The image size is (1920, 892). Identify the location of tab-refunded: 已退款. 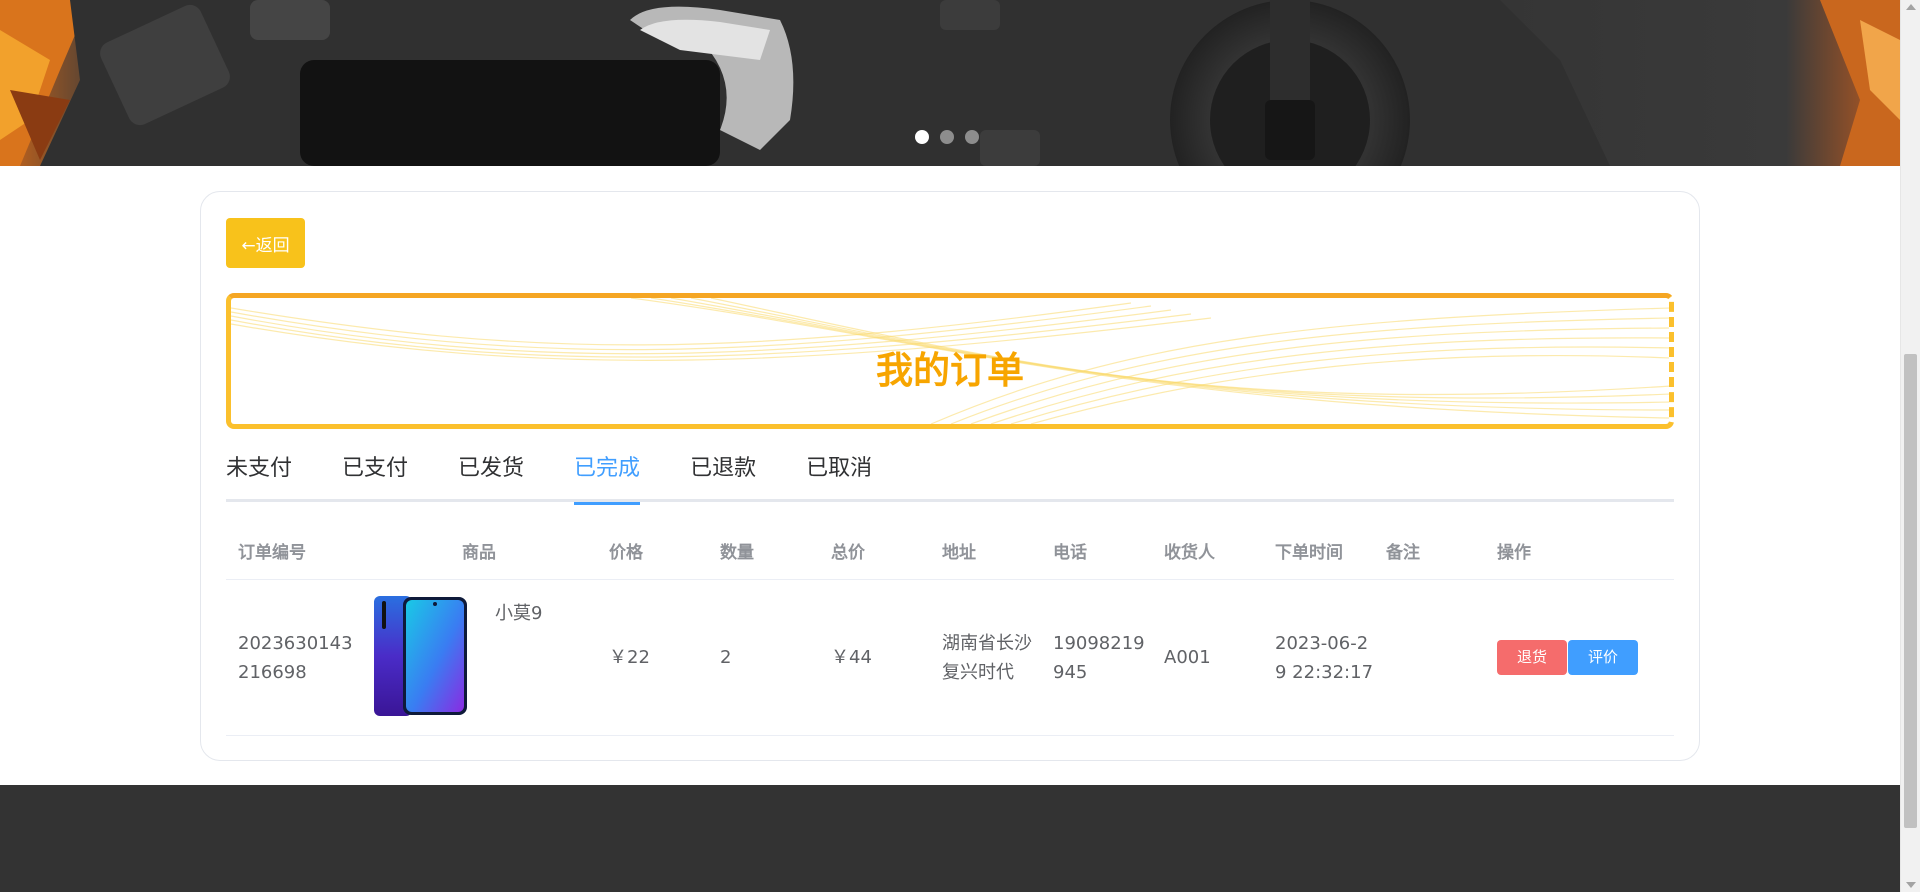
(723, 478).